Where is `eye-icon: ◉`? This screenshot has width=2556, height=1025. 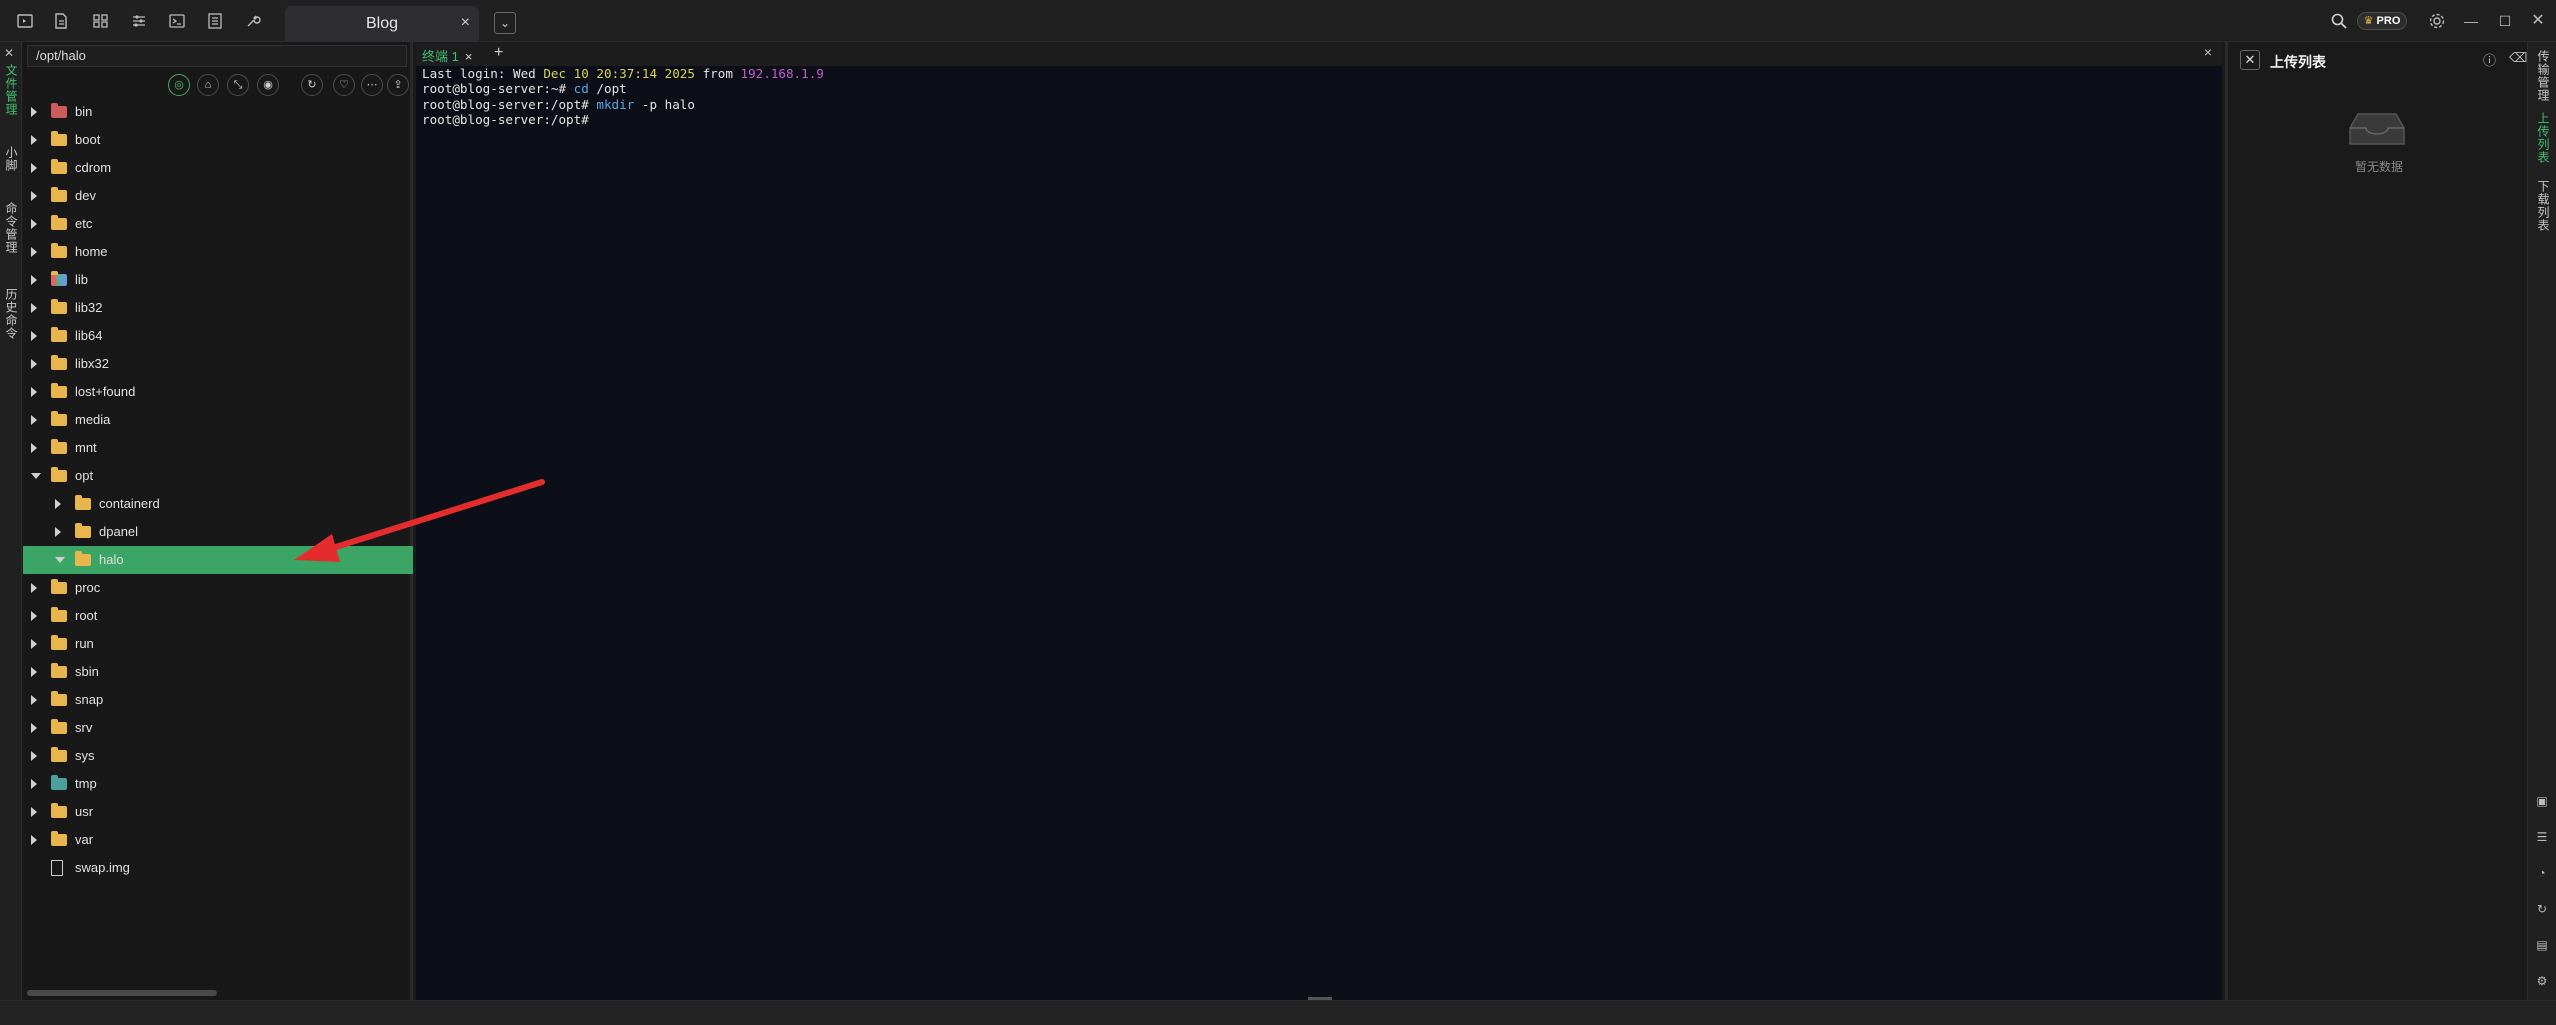 eye-icon: ◉ is located at coordinates (268, 85).